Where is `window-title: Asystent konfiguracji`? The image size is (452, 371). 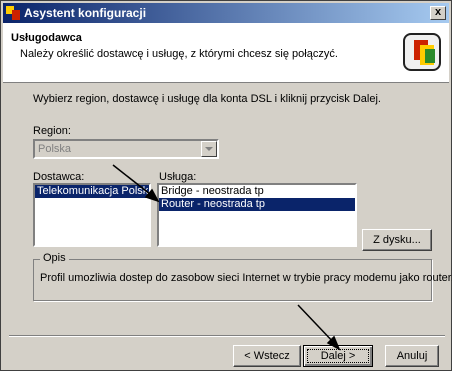 window-title: Asystent konfiguracji is located at coordinates (85, 13).